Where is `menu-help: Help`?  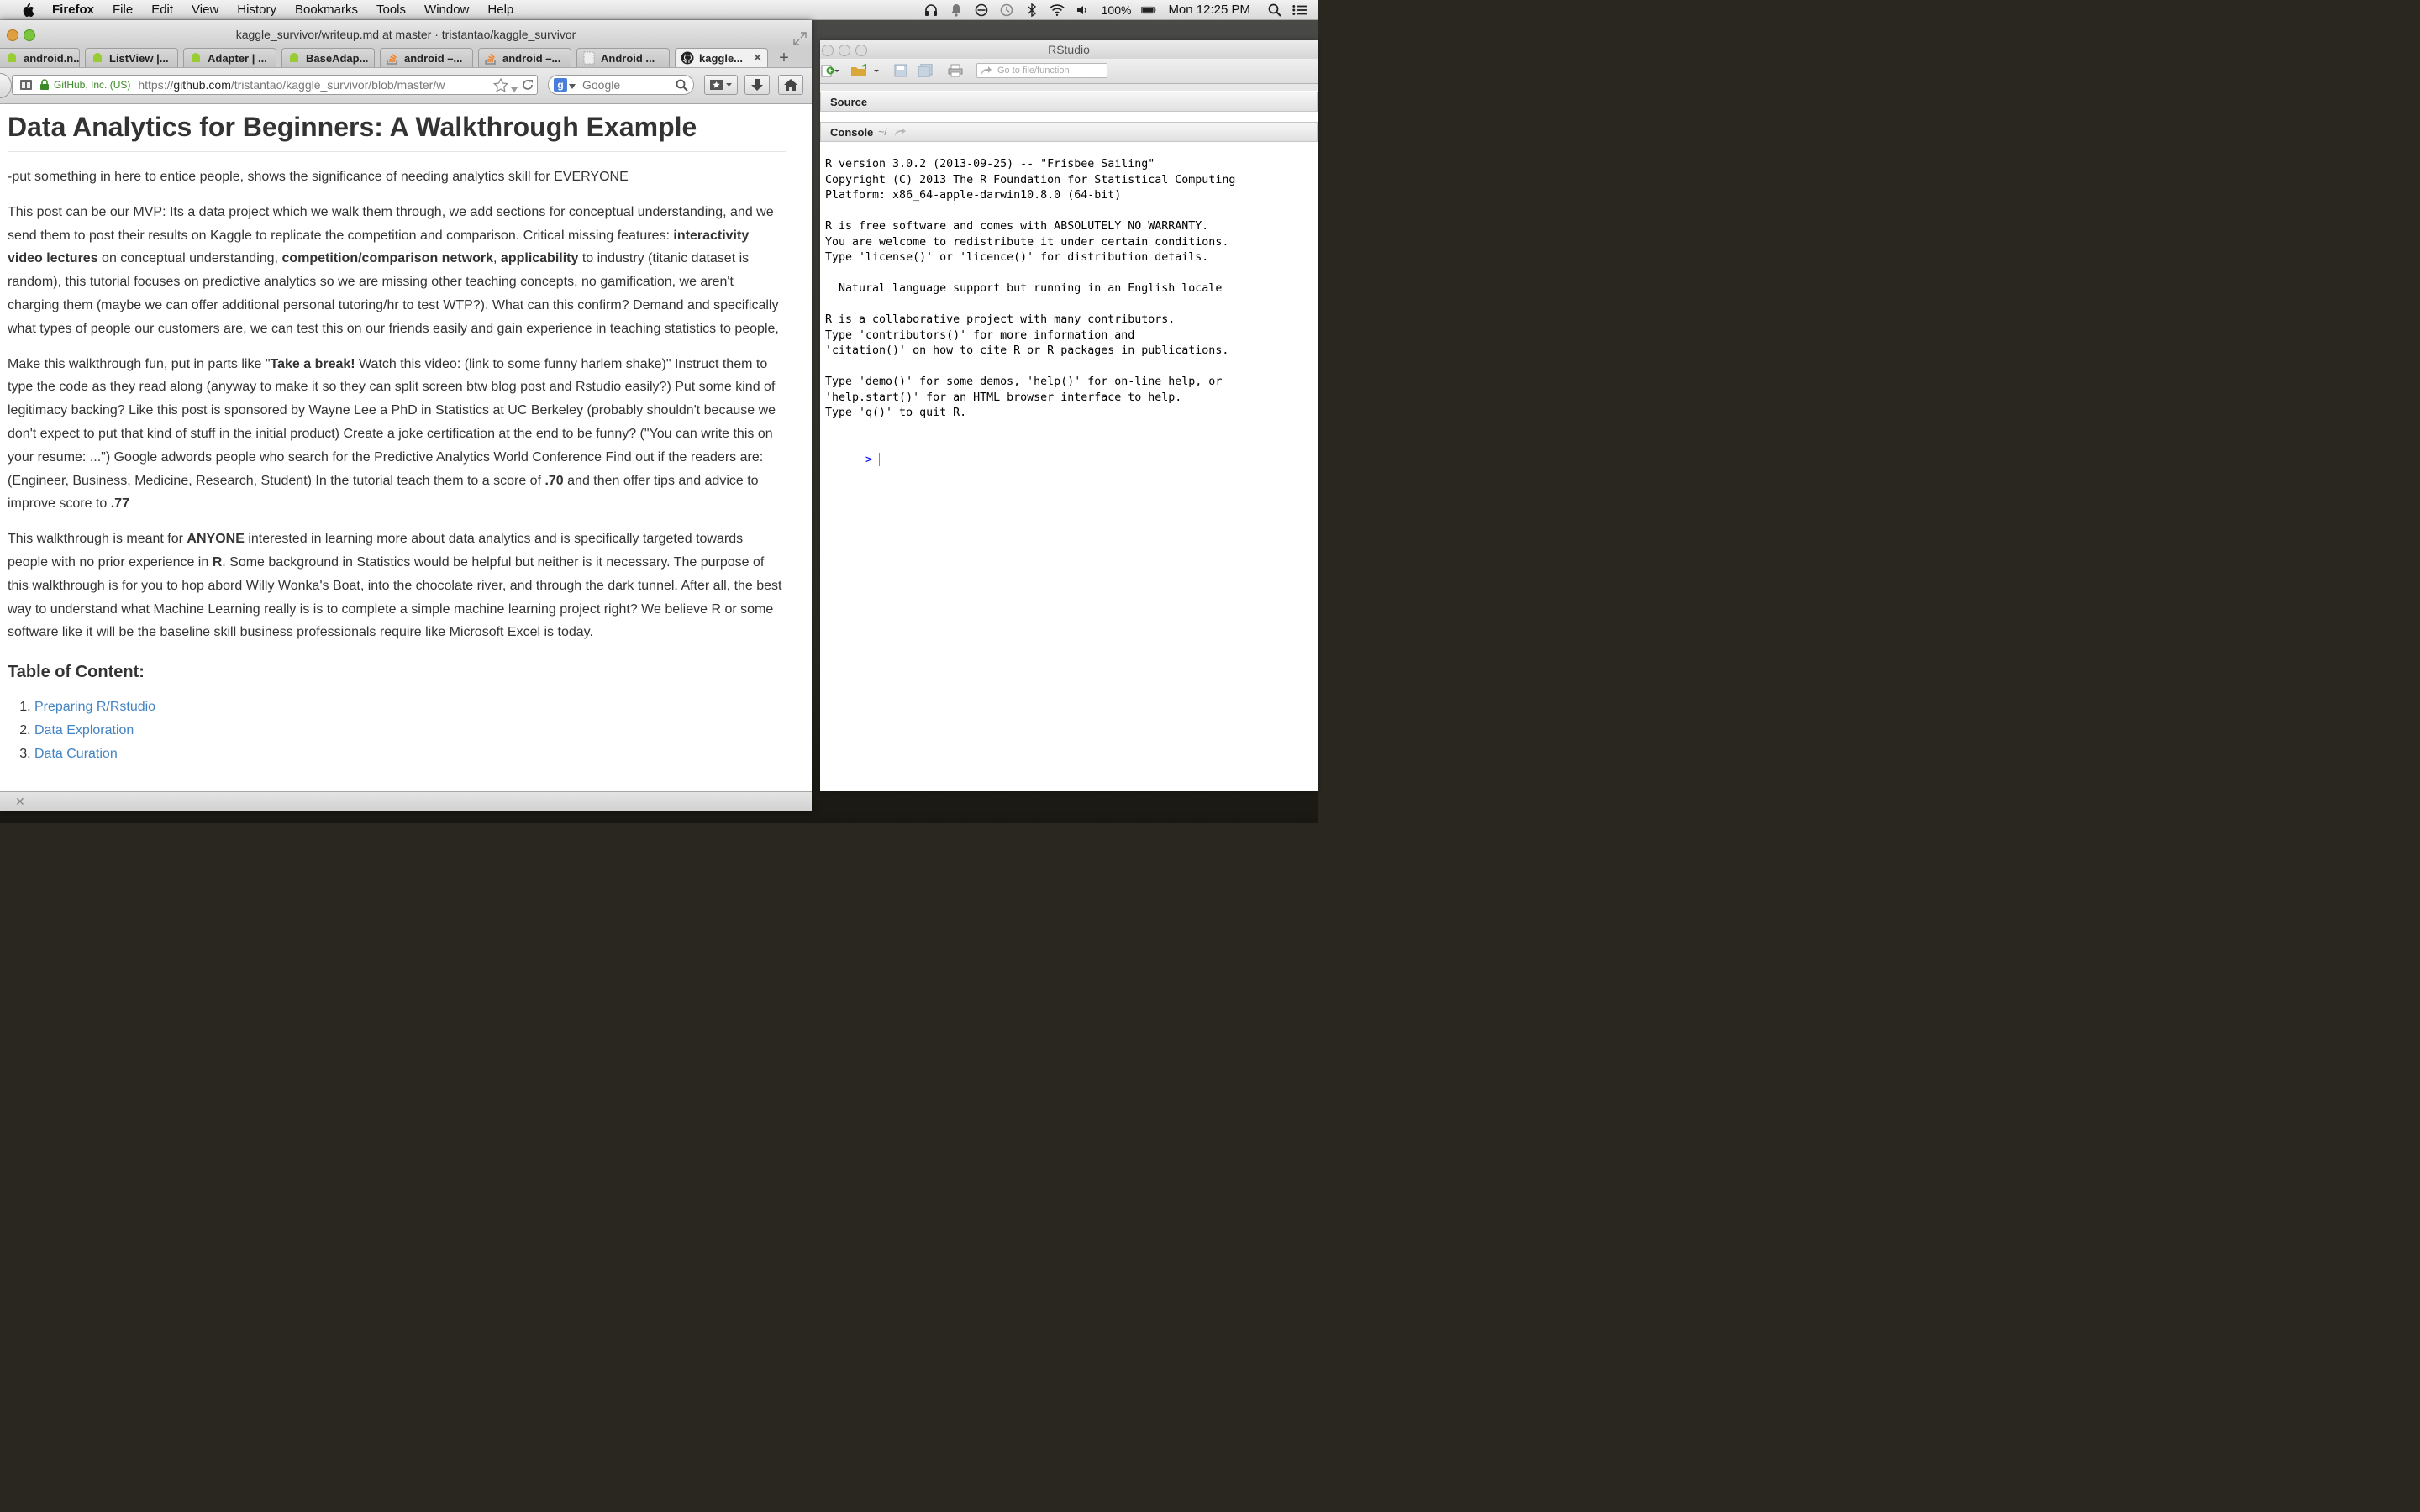 menu-help: Help is located at coordinates (500, 10).